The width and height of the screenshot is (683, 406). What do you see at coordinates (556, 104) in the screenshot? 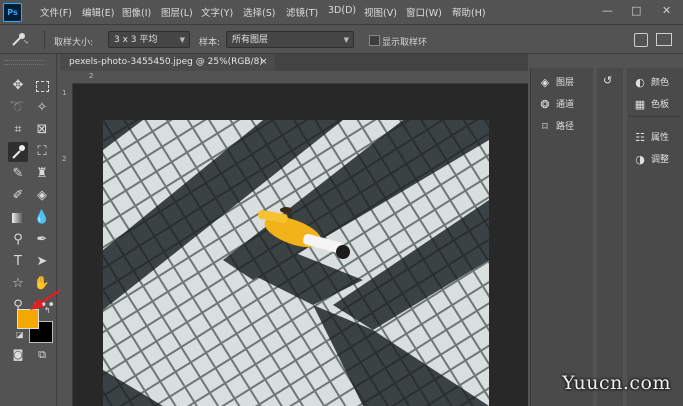
I see `channels-panel-button: ❂ 通道` at bounding box center [556, 104].